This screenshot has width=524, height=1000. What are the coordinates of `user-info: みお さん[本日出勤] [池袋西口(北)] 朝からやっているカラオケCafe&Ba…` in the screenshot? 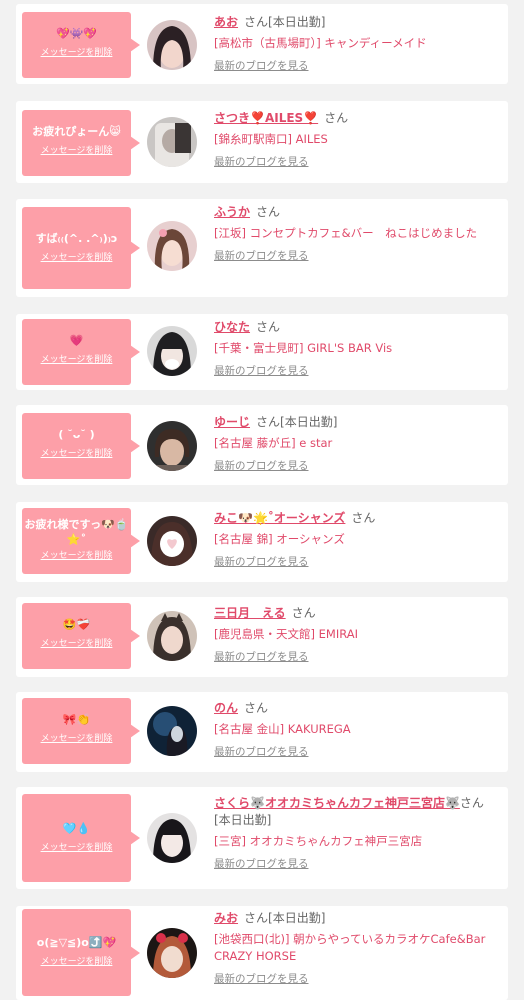 It's located at (357, 948).